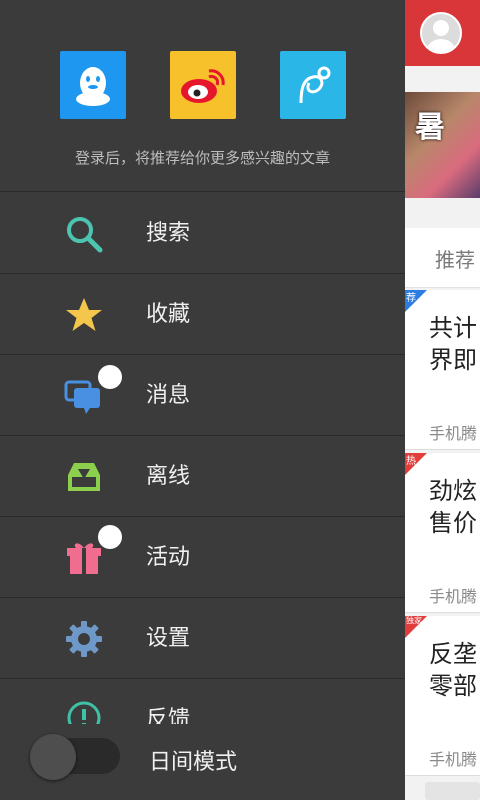 The image size is (480, 800). Describe the element at coordinates (202, 233) in the screenshot. I see `menu-item-search: 搜索` at that location.